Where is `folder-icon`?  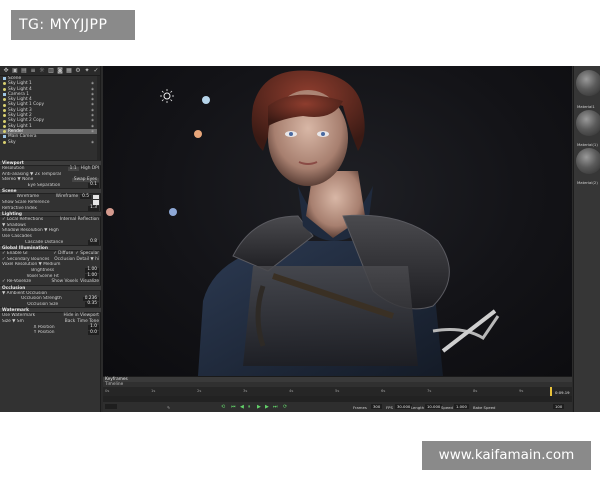
folder-icon is located at coordinates (4, 79).